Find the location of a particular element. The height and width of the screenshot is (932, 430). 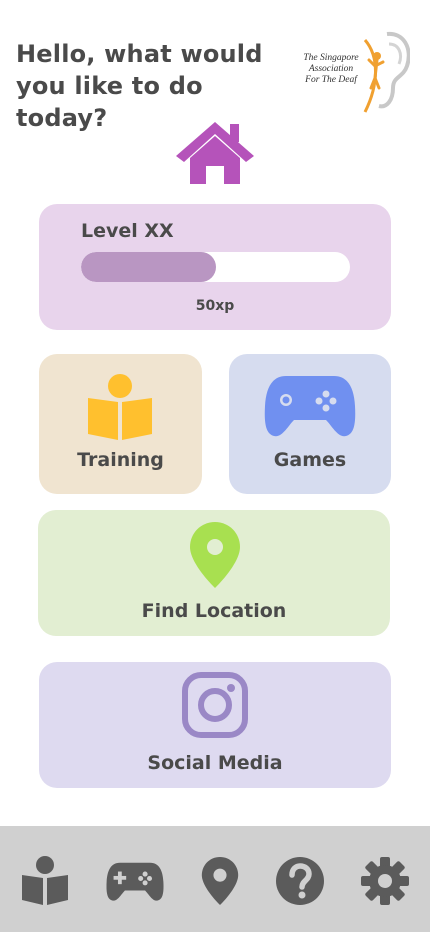

training-label: Training is located at coordinates (120, 460).